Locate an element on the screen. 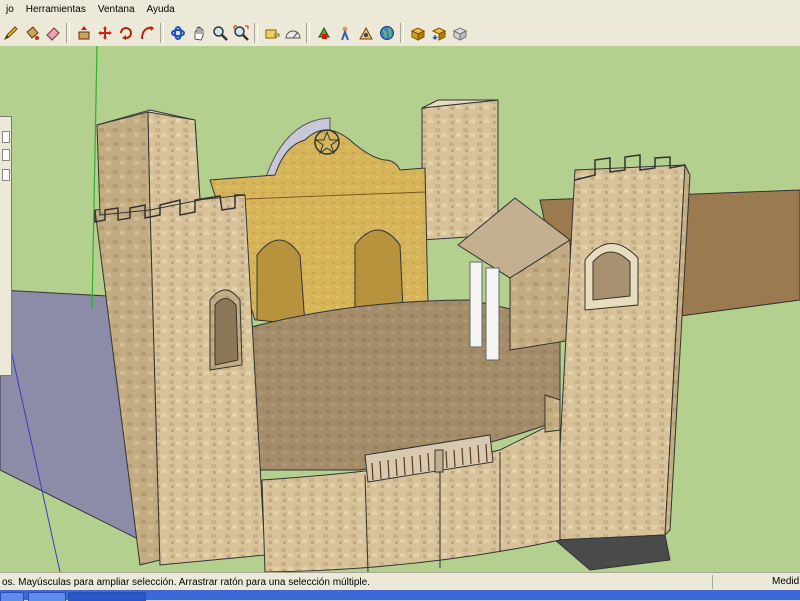 This screenshot has height=601, width=800. get-models-icon is located at coordinates (438, 33).